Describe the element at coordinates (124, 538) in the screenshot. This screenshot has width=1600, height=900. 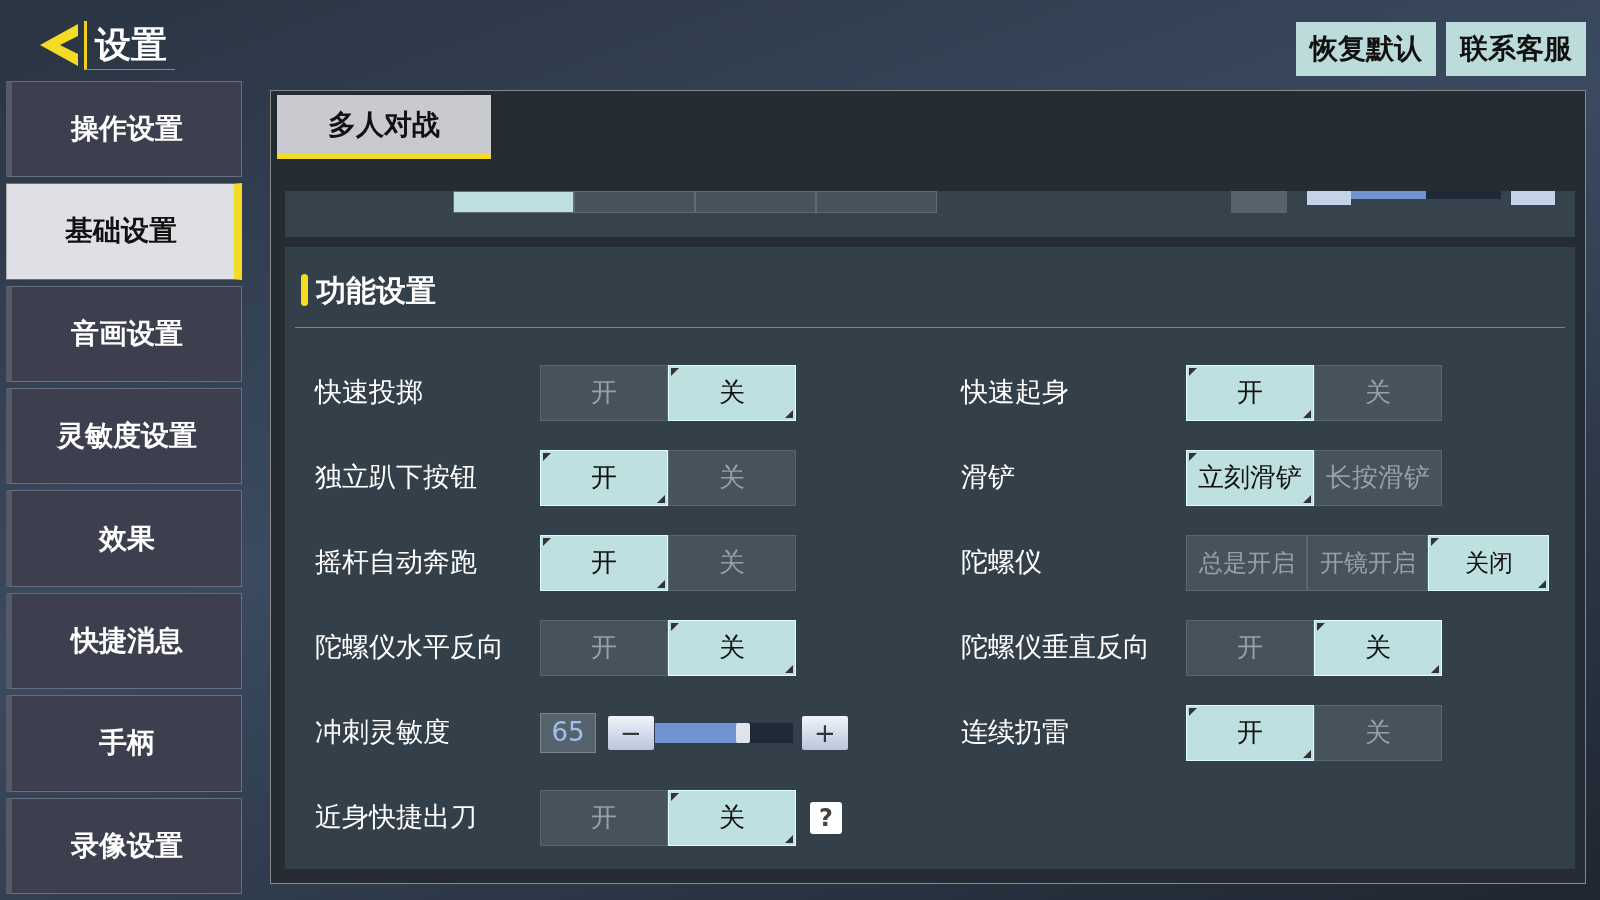
I see `sidebar-item: 效果` at that location.